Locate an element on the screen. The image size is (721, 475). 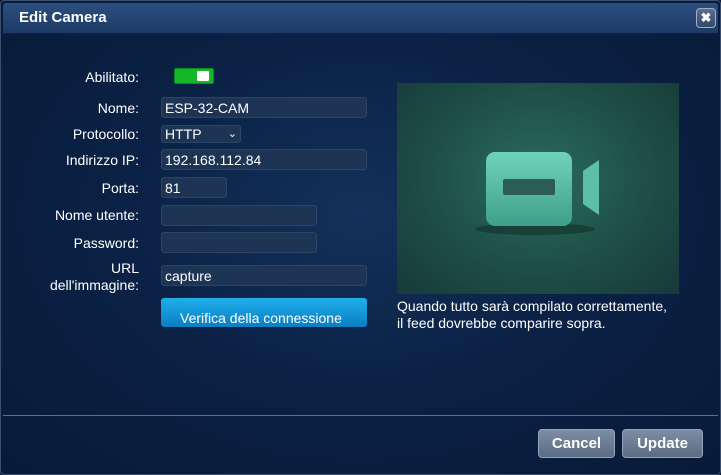
close-icon: ✖ is located at coordinates (706, 17).